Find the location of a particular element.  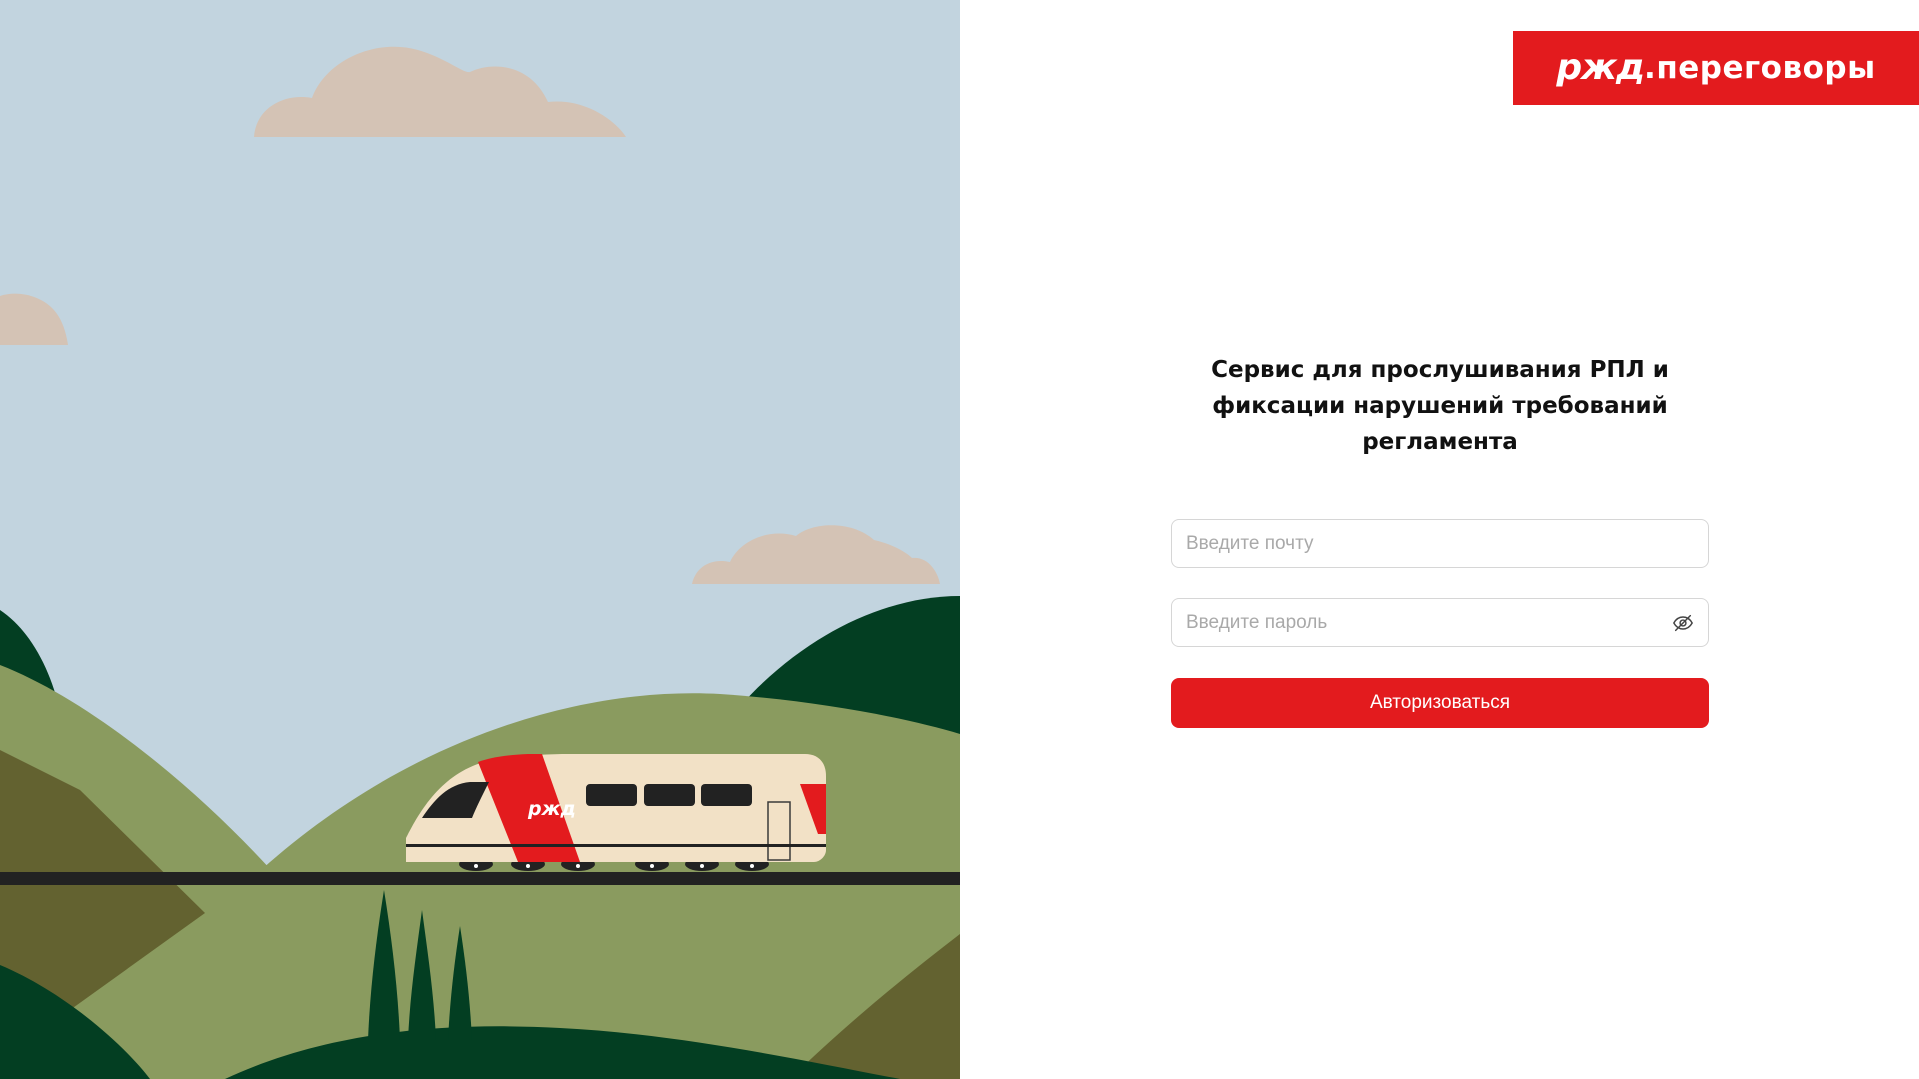

logo-suffix: .переговоры is located at coordinates (1760, 67).